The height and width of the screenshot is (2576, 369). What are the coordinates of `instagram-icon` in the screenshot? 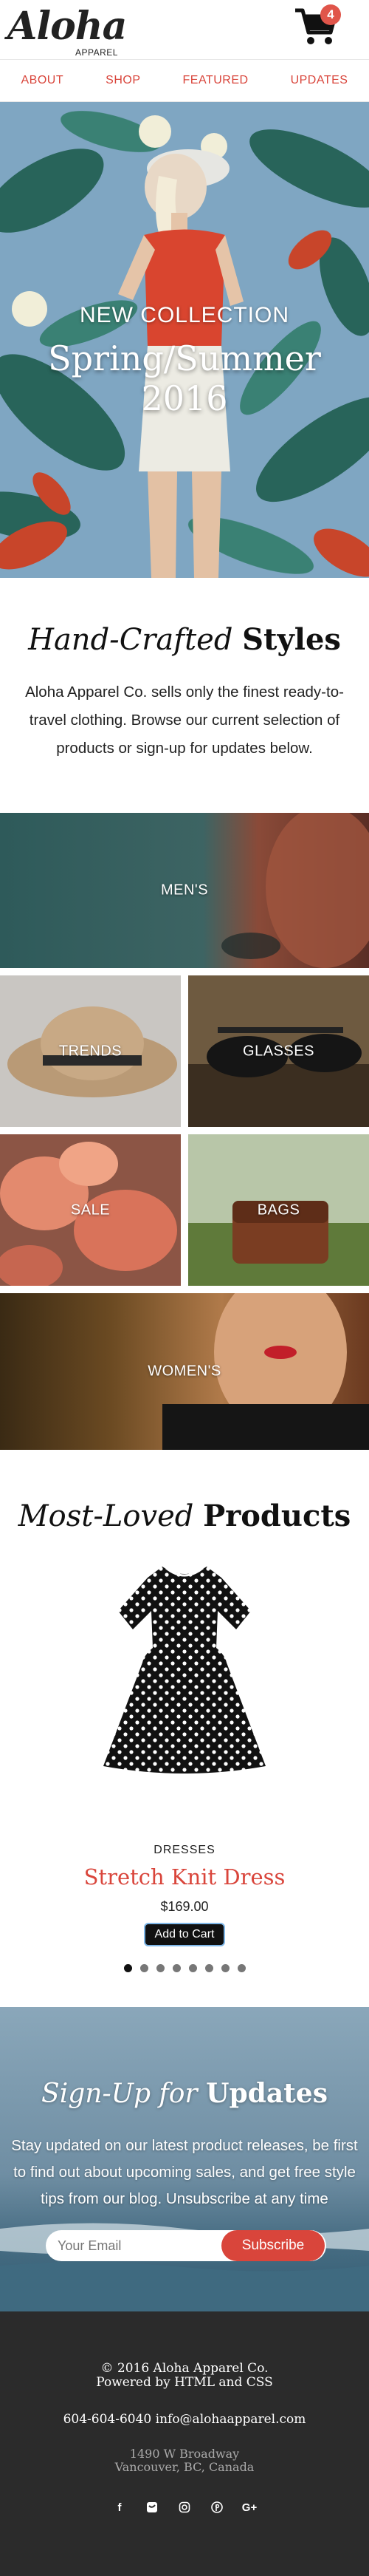 It's located at (184, 2507).